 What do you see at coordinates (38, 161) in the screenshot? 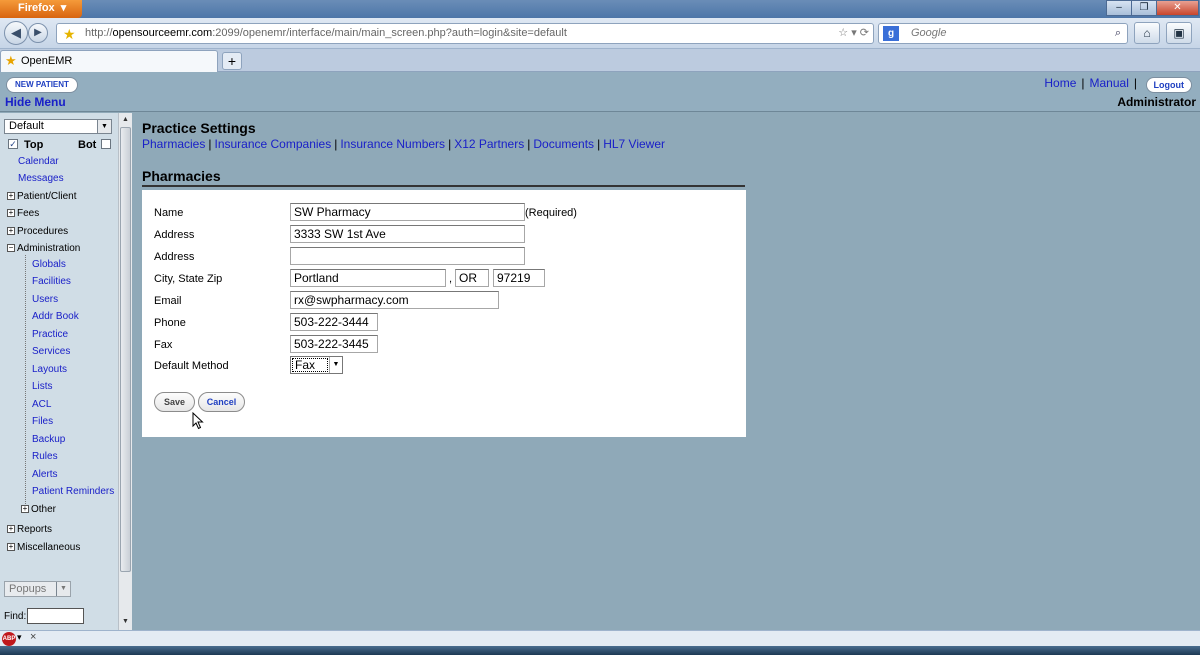
I see `nav-calendar: Calendar` at bounding box center [38, 161].